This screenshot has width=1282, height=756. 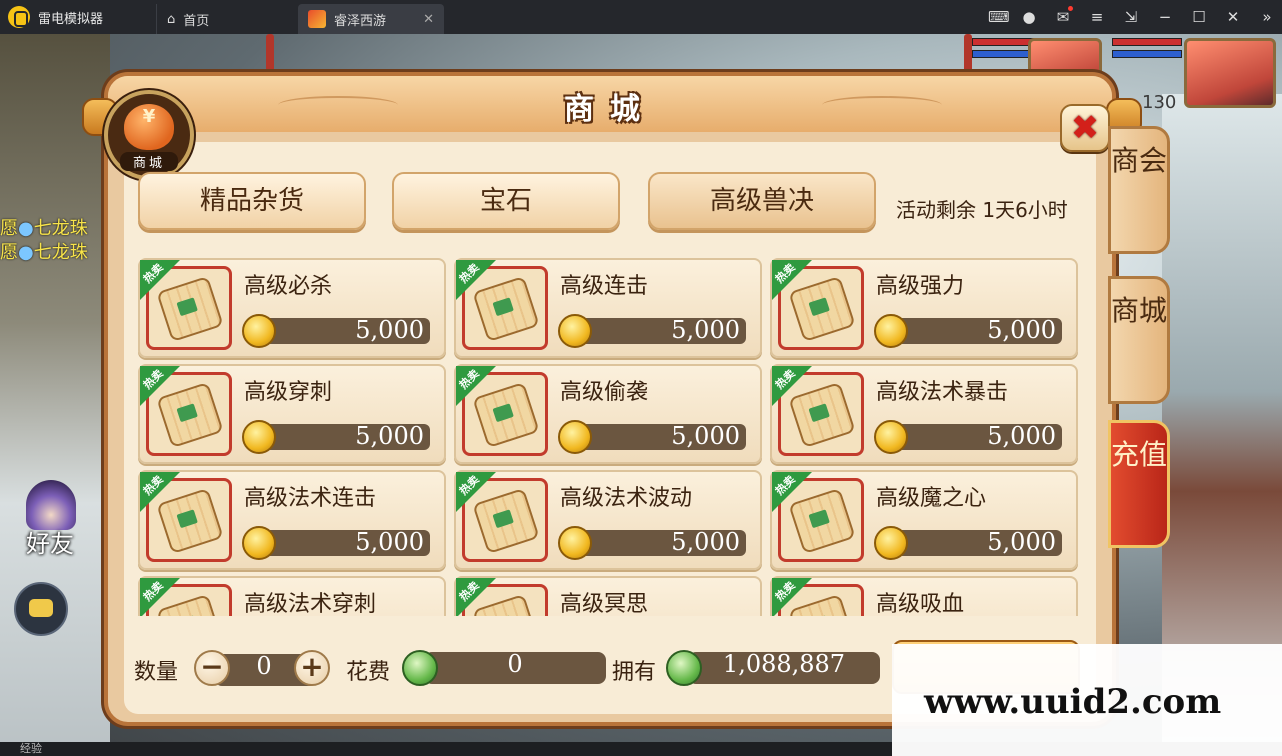 I want to click on owned-value: 1,088,887, so click(x=784, y=664).